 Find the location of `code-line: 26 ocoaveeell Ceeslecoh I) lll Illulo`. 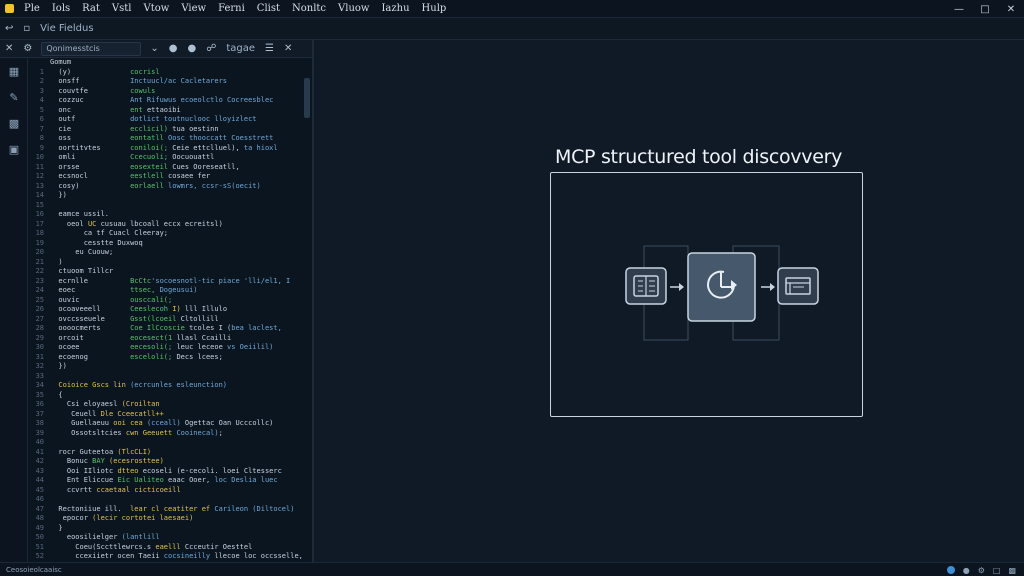

code-line: 26 ocoaveeell Ceeslecoh I) lll Illulo is located at coordinates (170, 310).